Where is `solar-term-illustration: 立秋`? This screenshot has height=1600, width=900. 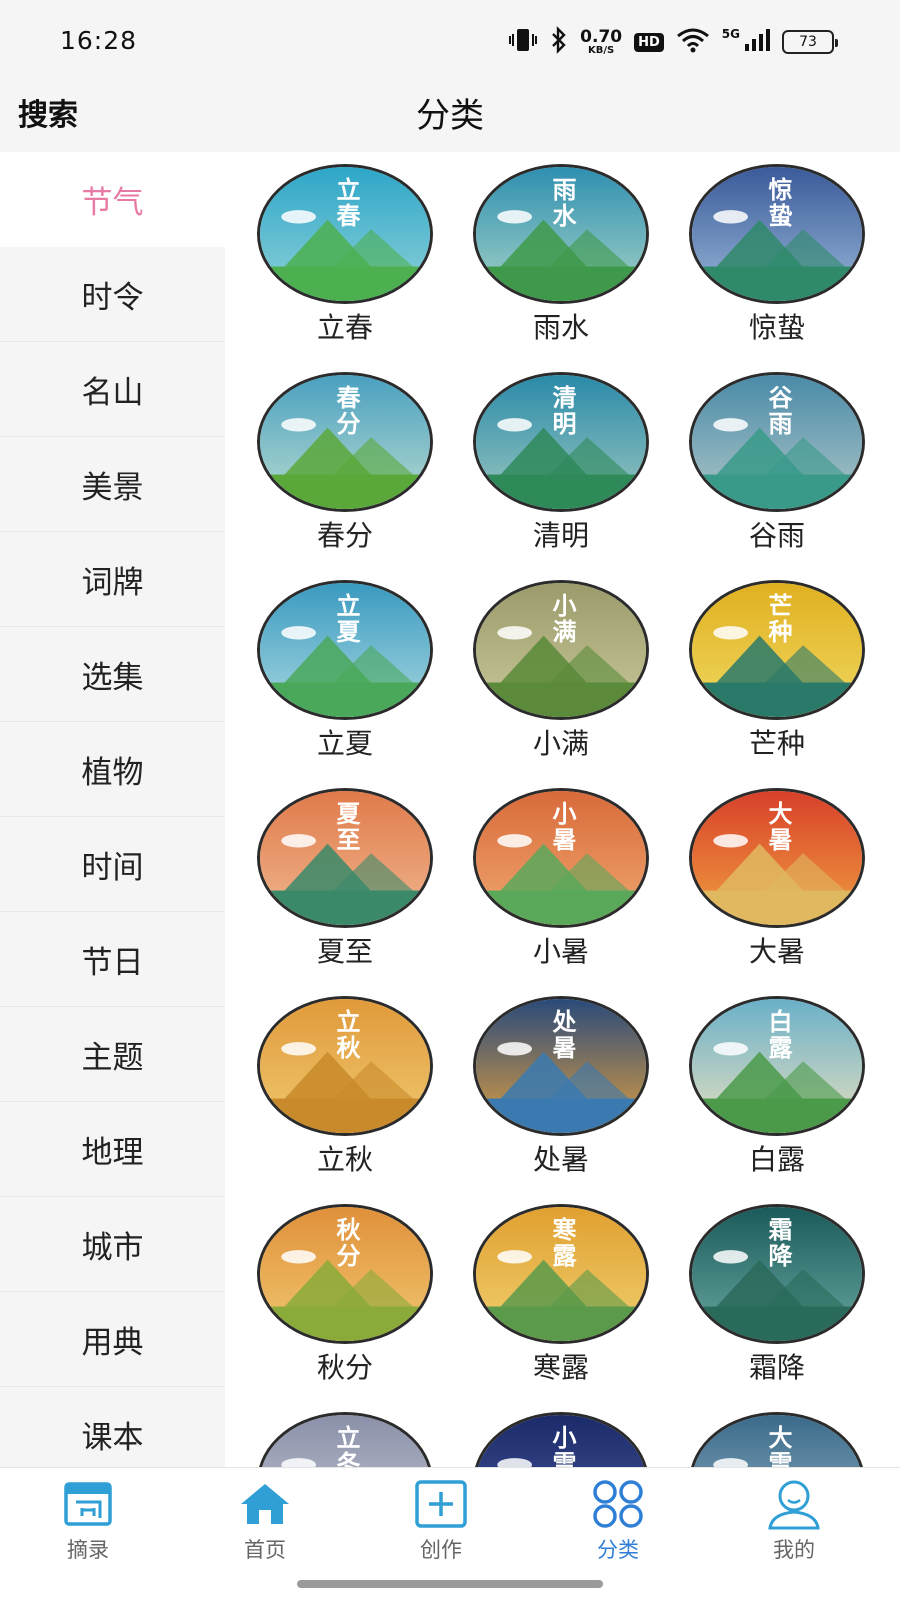 solar-term-illustration: 立秋 is located at coordinates (345, 1066).